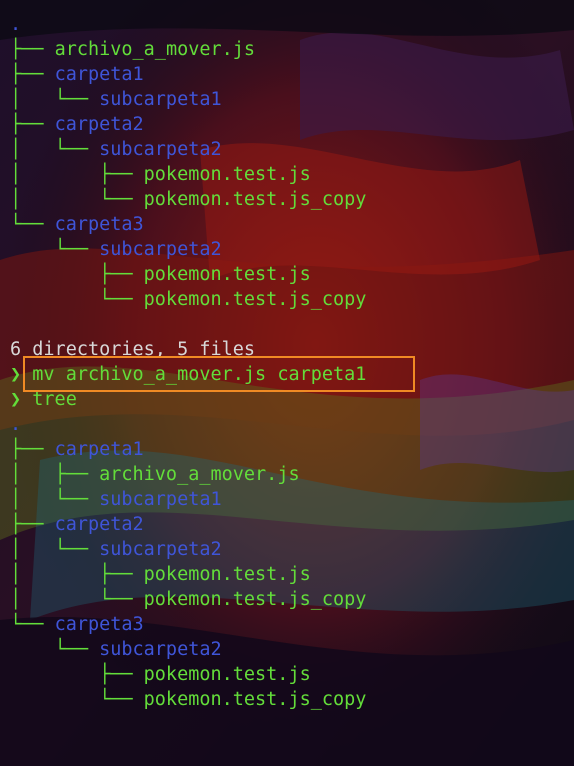 This screenshot has width=574, height=766. I want to click on highlight-box, so click(219, 374).